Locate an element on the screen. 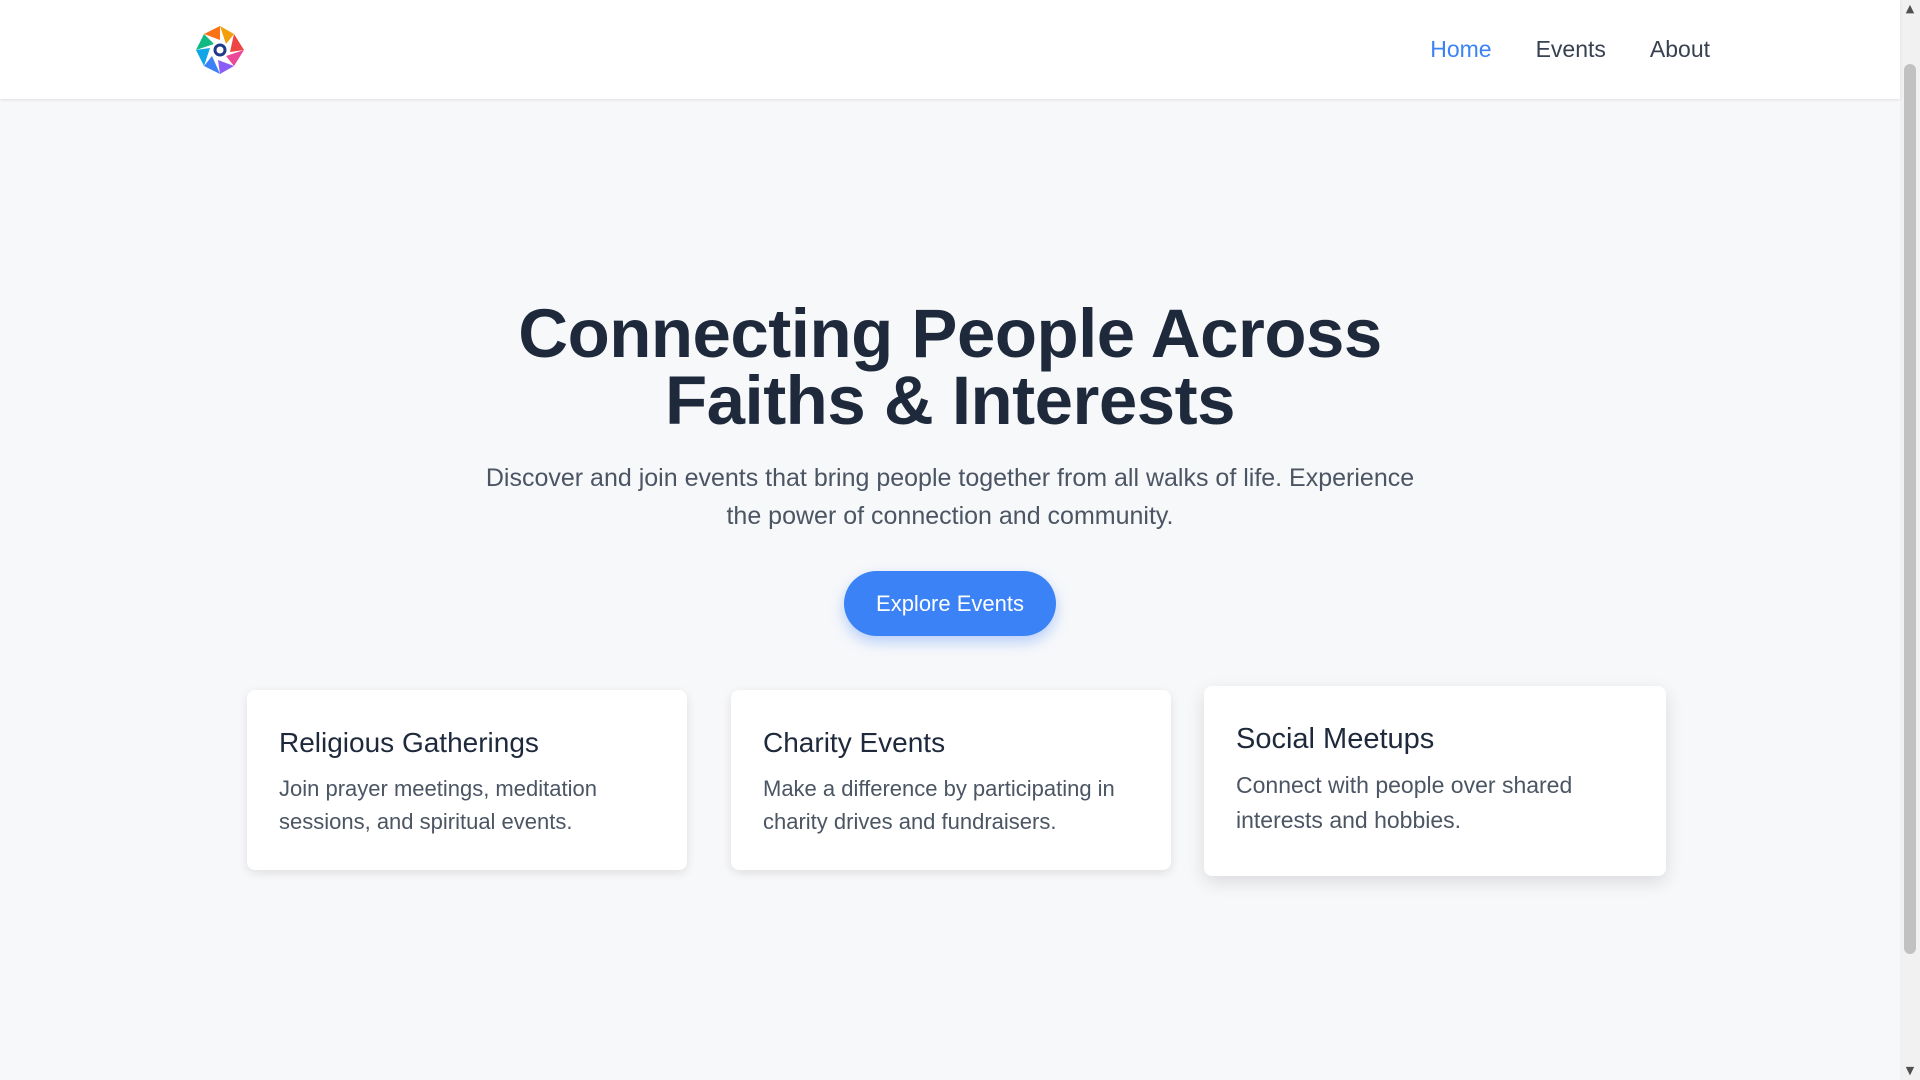 Image resolution: width=1920 pixels, height=1080 pixels. nav-link-about: About is located at coordinates (1680, 49).